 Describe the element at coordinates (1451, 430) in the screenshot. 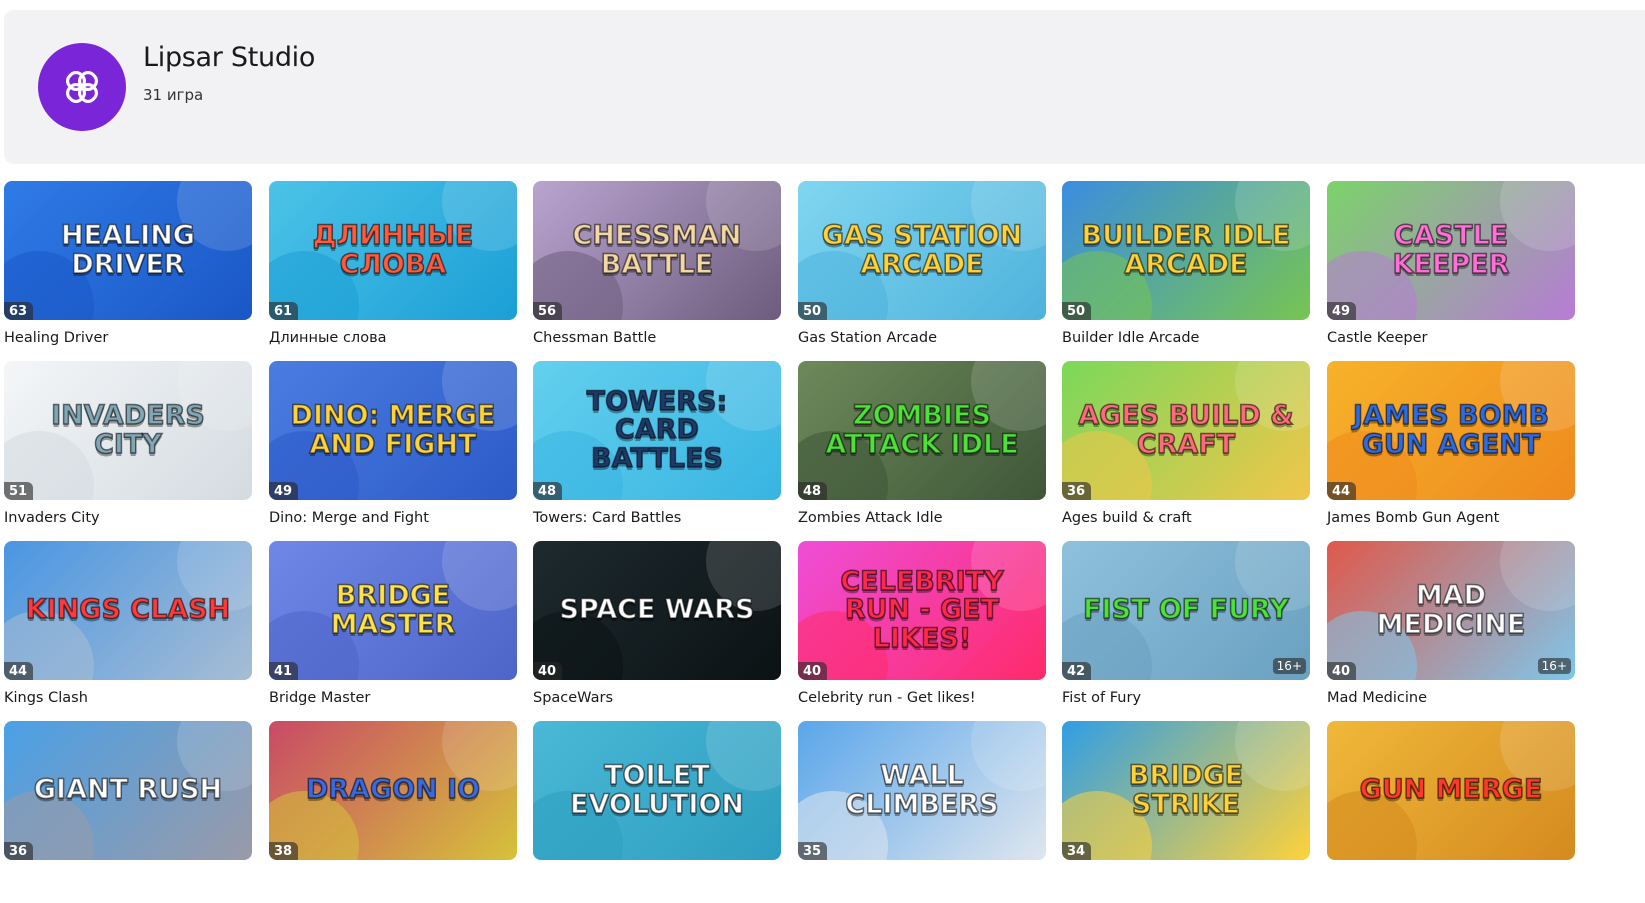

I see `game-thumbnail: James Bomb Gun Agent 44` at that location.